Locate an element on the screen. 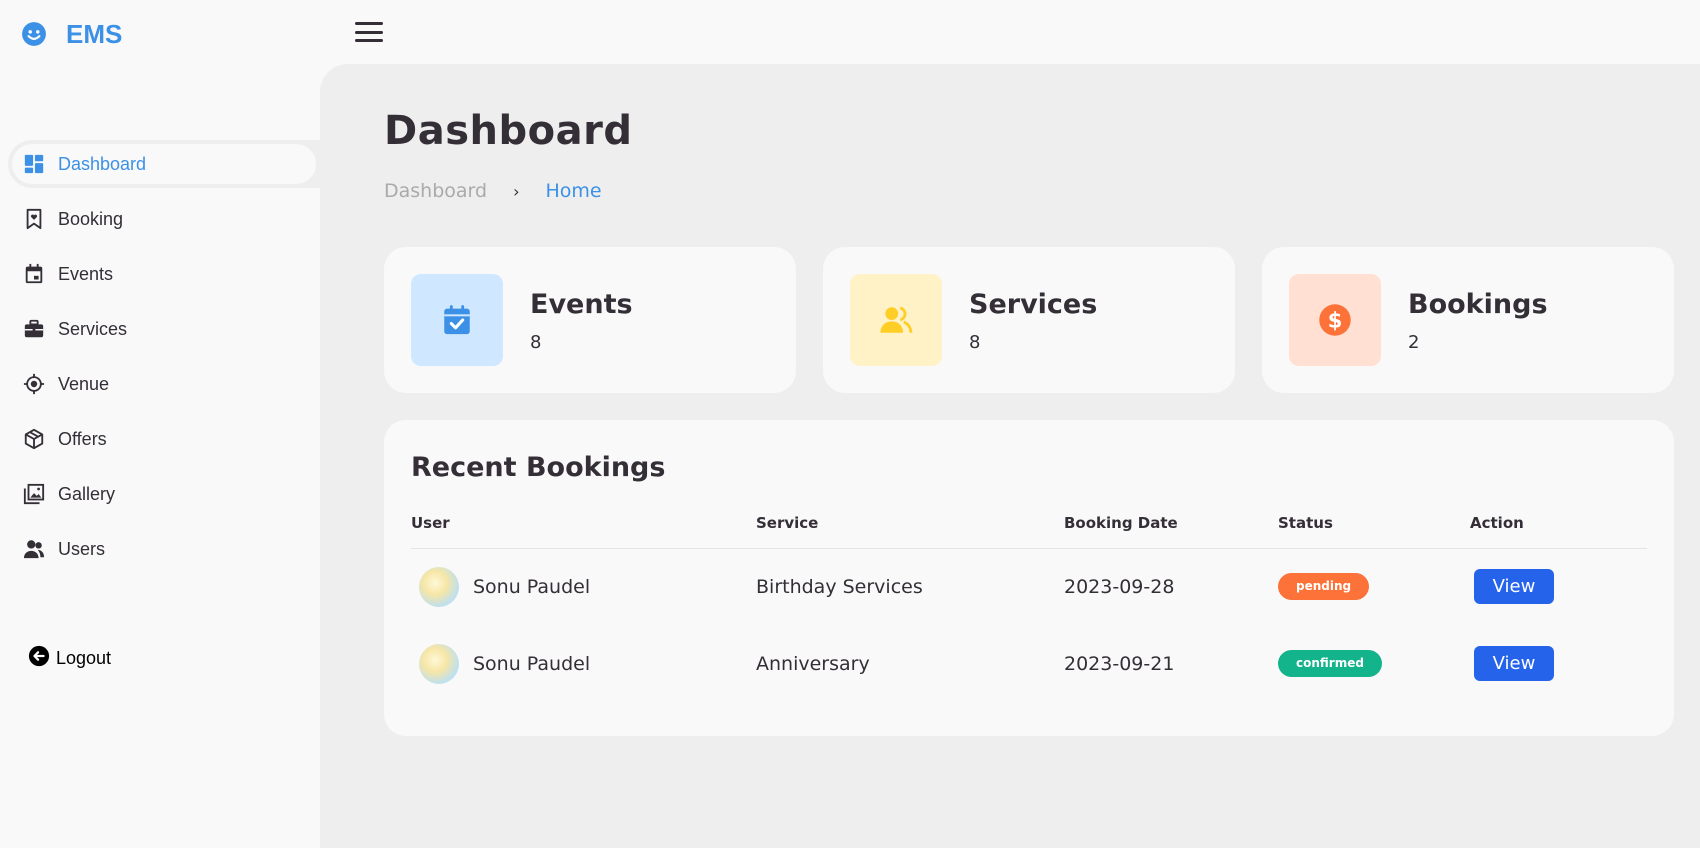 The width and height of the screenshot is (1700, 848). breadcrumb: Dashboard › Home is located at coordinates (493, 191).